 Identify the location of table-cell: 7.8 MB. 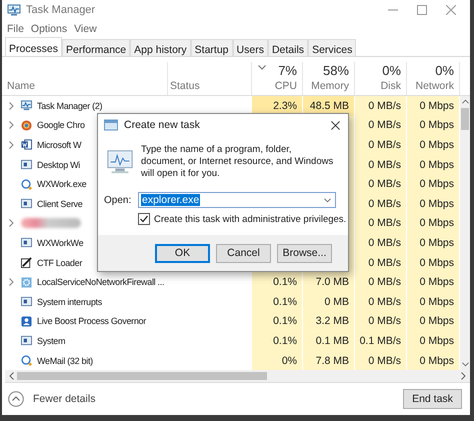
(329, 360).